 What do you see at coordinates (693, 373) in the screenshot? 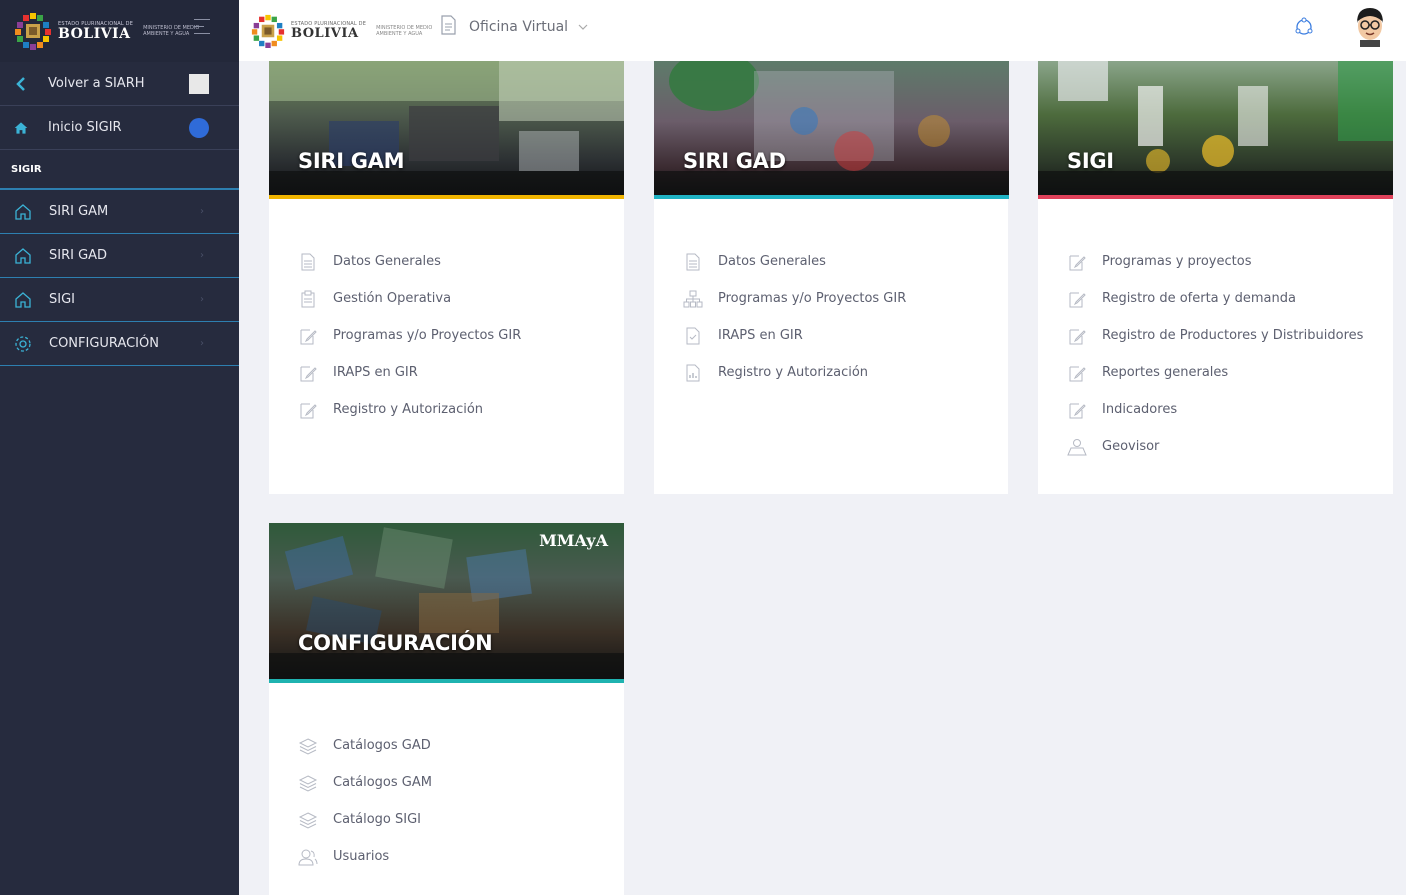
I see `chart-document-icon` at bounding box center [693, 373].